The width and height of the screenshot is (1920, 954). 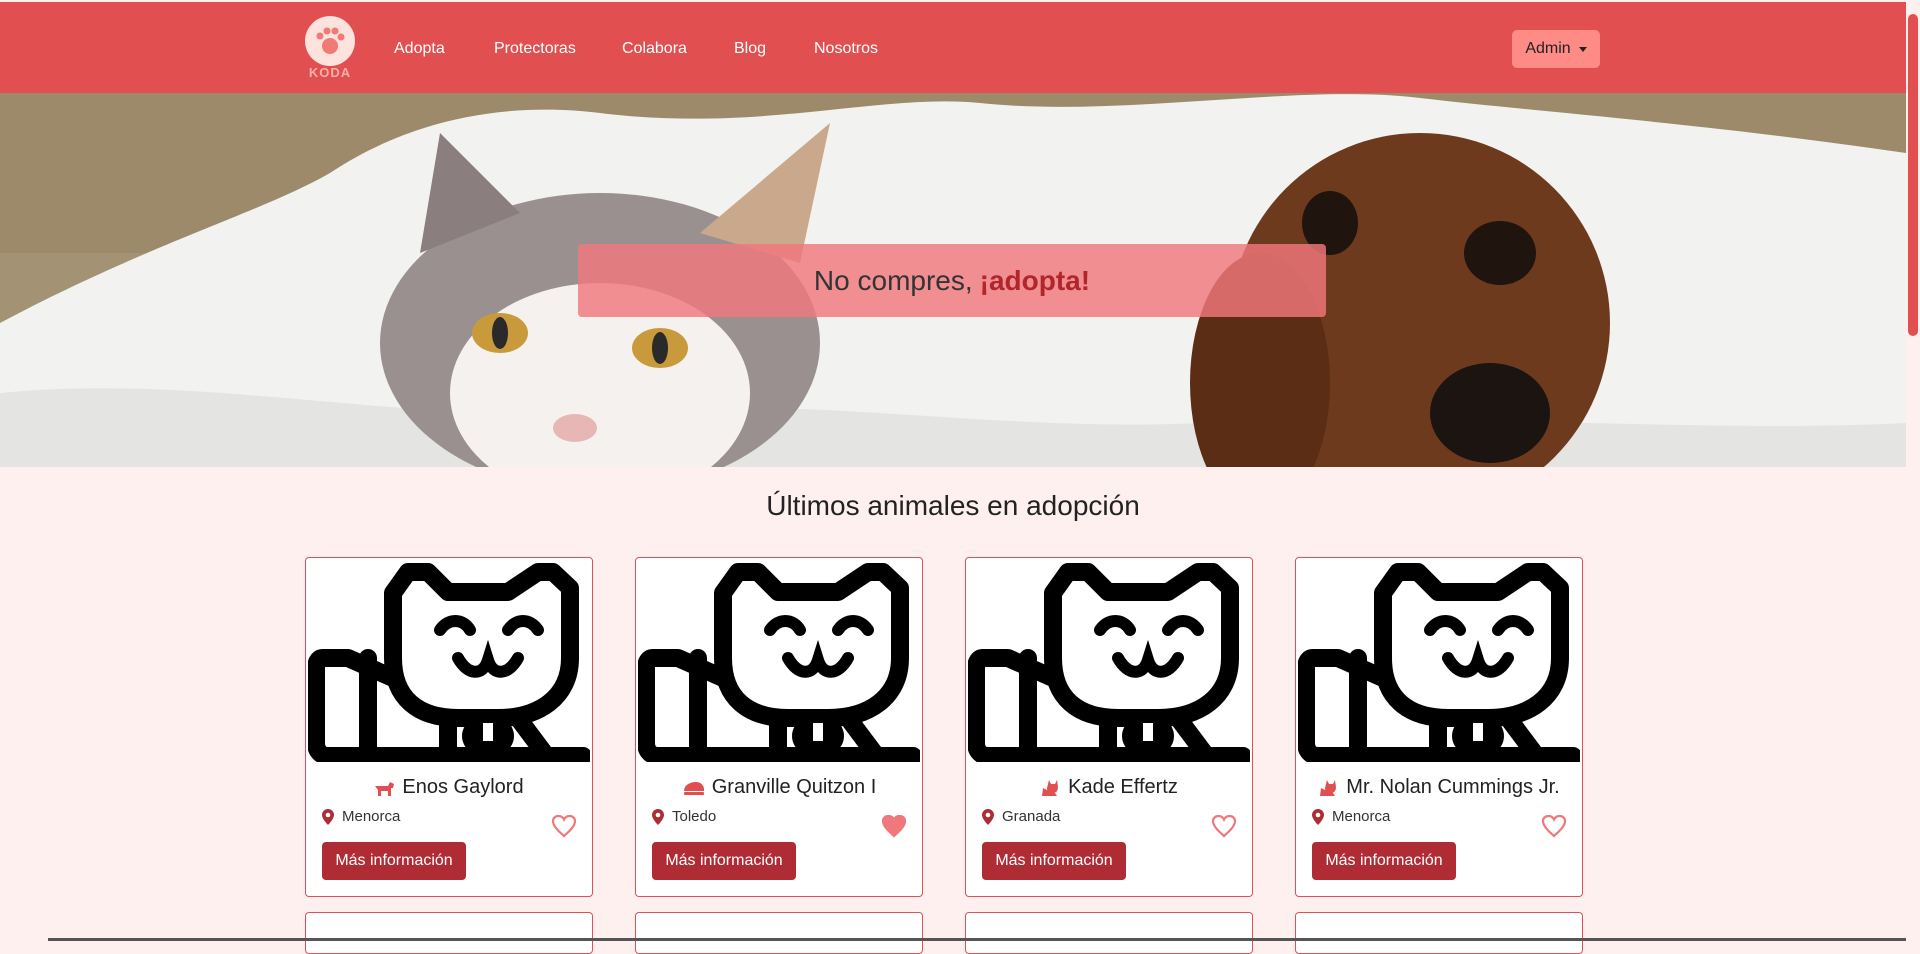 I want to click on scrollbar-thumb, so click(x=1913, y=175).